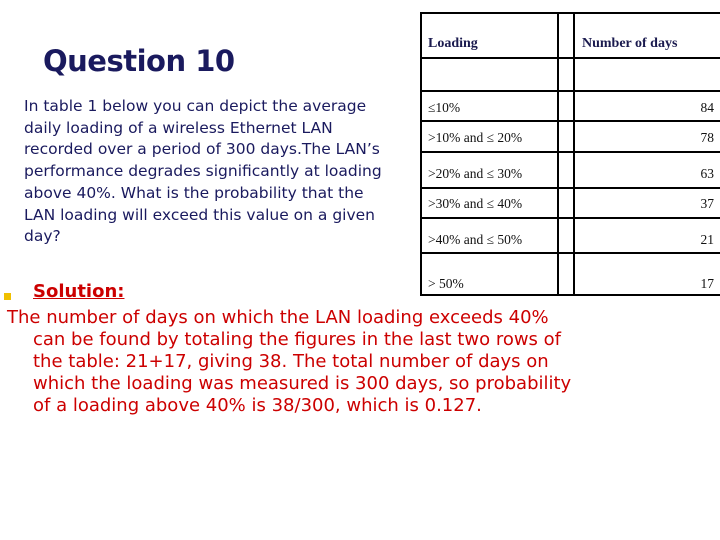 The width and height of the screenshot is (720, 540). Describe the element at coordinates (707, 283) in the screenshot. I see `row-days: 17` at that location.